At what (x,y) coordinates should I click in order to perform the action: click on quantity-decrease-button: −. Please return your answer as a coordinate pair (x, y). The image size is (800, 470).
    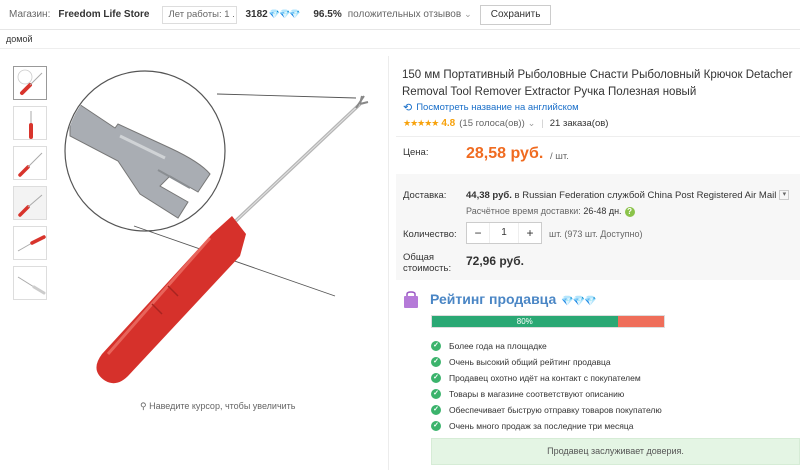
    Looking at the image, I should click on (478, 233).